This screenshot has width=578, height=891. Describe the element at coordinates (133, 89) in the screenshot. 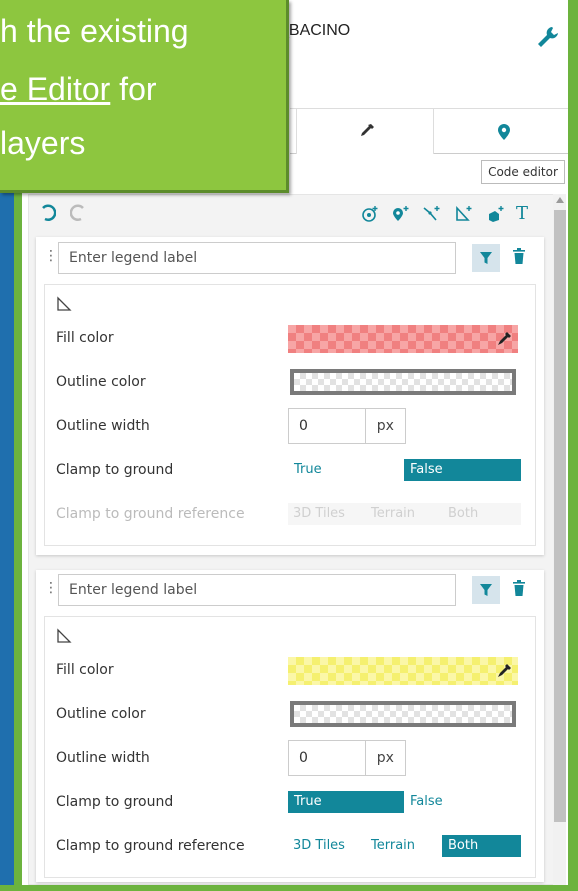

I see `tooltip-line-2-rest: for` at that location.